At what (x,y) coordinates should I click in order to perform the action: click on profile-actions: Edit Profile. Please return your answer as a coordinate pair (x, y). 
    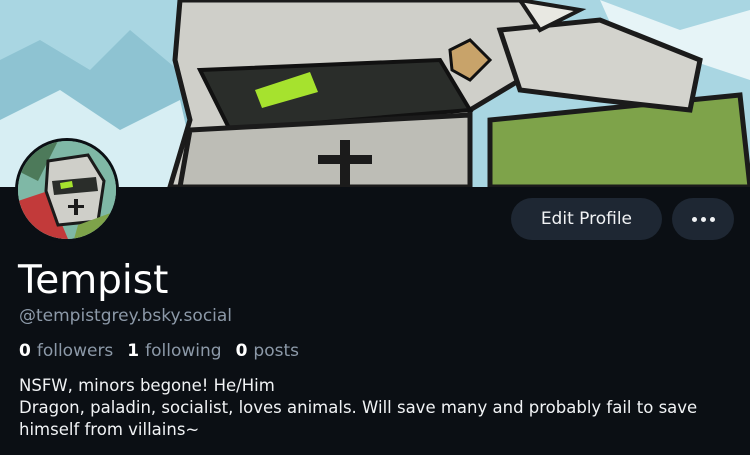
    Looking at the image, I should click on (622, 219).